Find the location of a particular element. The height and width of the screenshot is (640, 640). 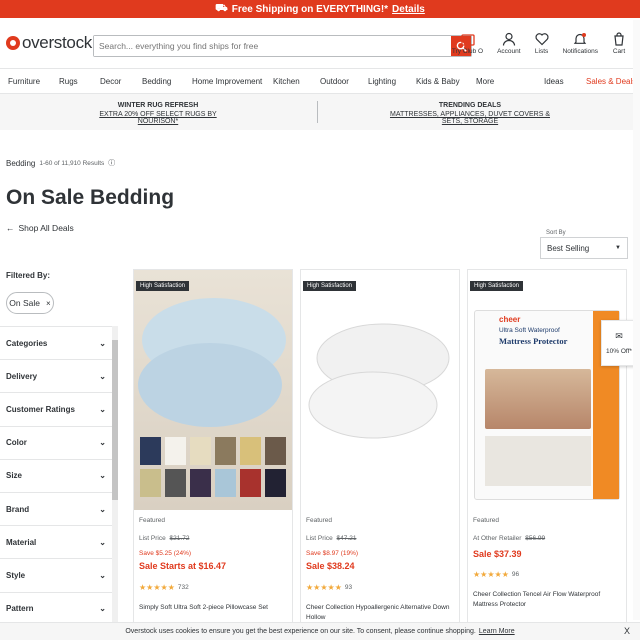

results-count: 1-60 of 11,910 Results is located at coordinates (72, 163).